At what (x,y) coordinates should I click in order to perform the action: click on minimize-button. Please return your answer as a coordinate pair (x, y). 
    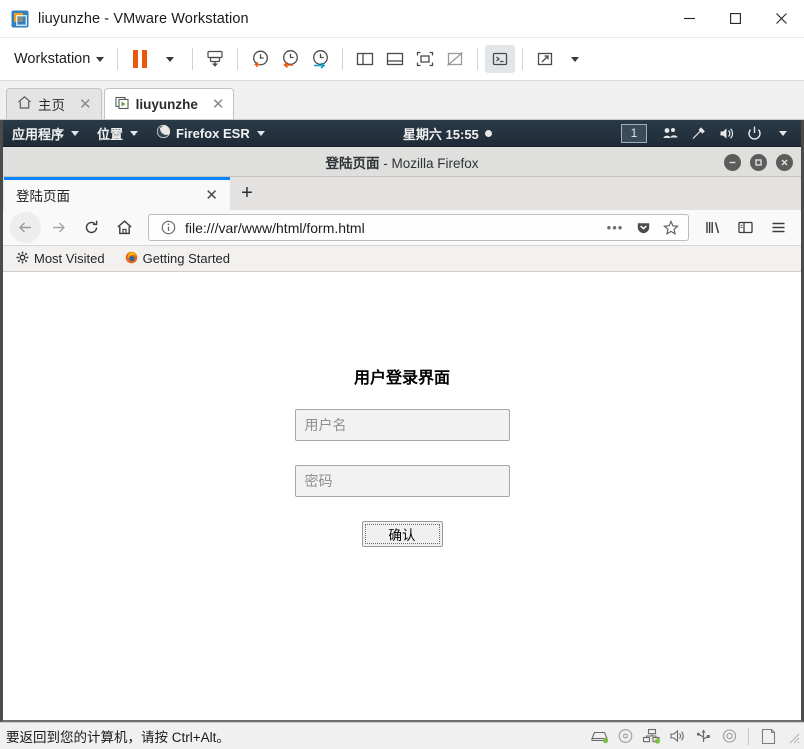
    Looking at the image, I should click on (689, 19).